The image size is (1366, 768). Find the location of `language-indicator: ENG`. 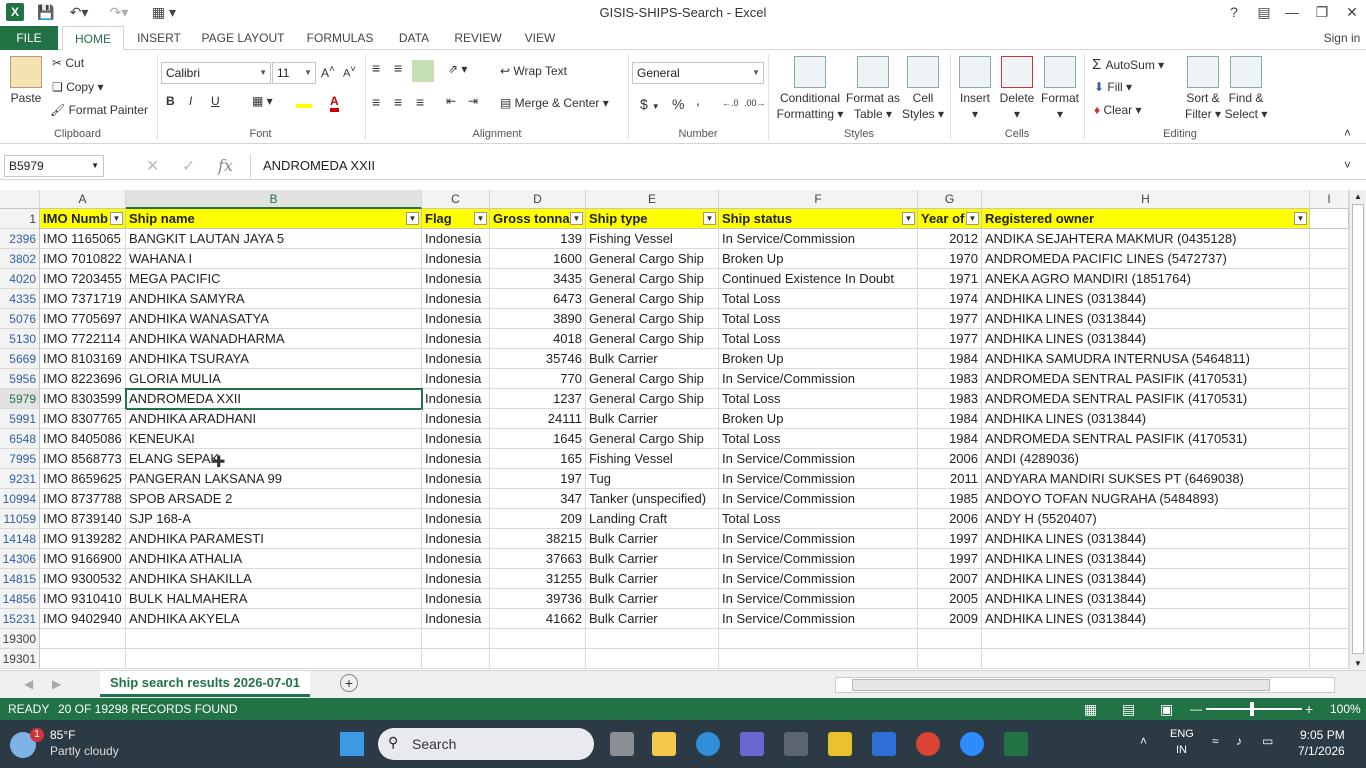

language-indicator: ENG is located at coordinates (1182, 734).